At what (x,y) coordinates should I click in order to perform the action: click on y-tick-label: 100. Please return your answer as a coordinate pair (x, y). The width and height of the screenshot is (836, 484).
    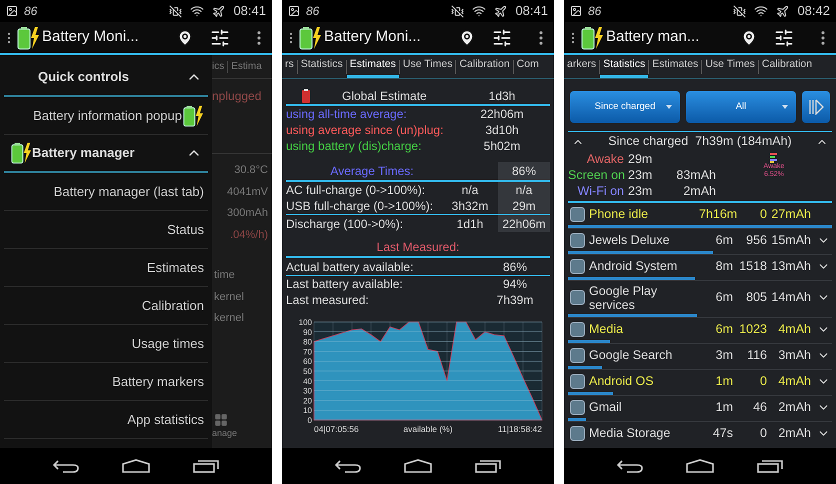
    Looking at the image, I should click on (305, 322).